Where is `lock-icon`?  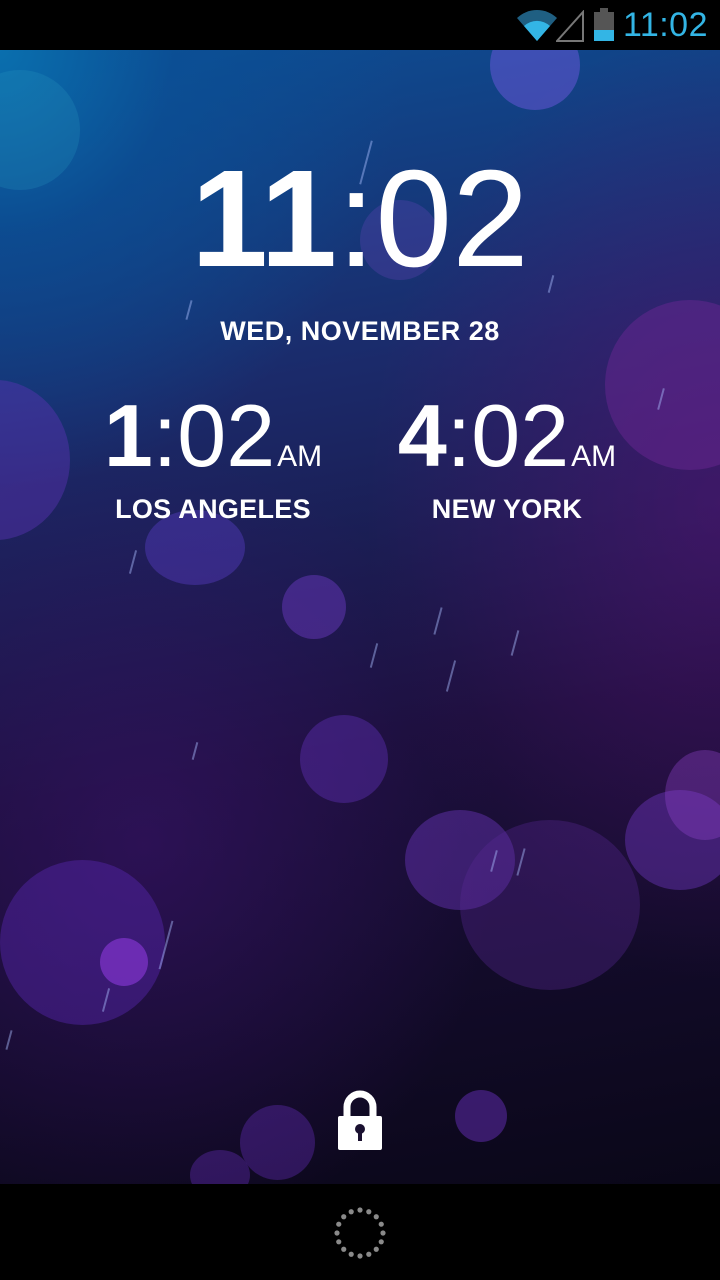 lock-icon is located at coordinates (360, 1121).